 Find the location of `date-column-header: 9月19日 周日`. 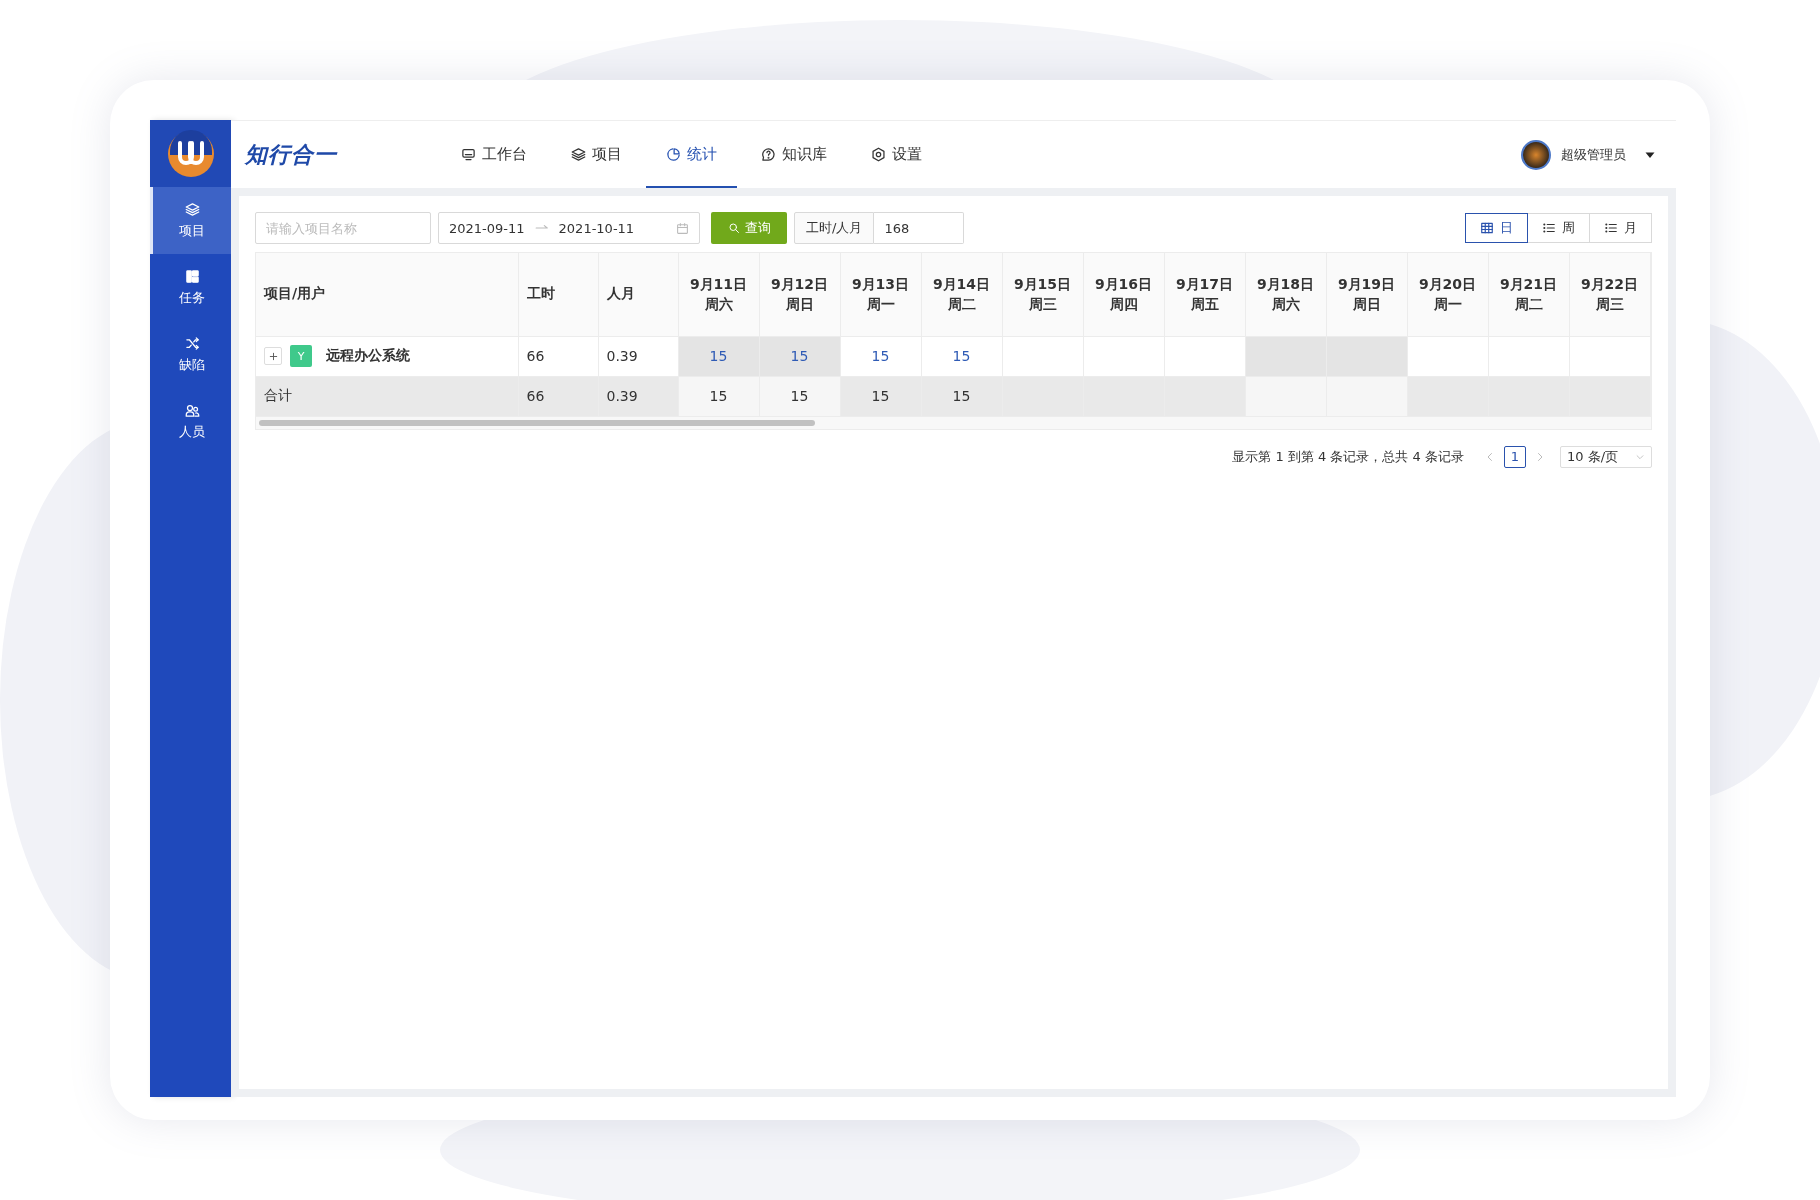

date-column-header: 9月19日 周日 is located at coordinates (1366, 294).